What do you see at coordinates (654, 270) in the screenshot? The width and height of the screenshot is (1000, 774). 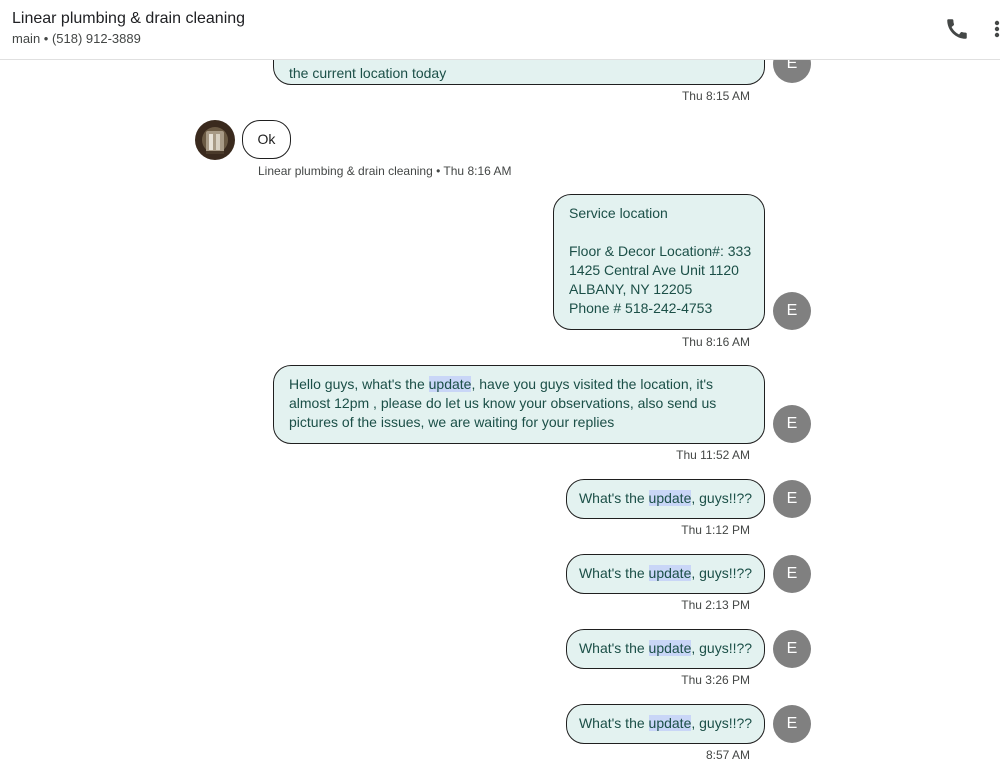 I see `message-line: 1425 Central Ave Unit 1120` at bounding box center [654, 270].